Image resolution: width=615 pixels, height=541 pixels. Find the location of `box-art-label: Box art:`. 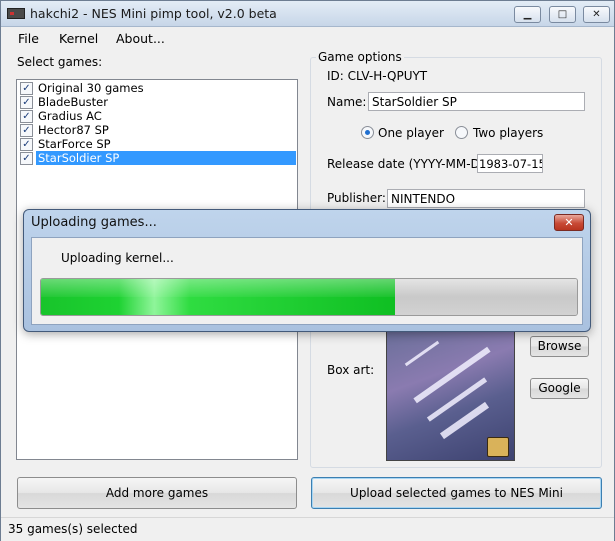

box-art-label: Box art: is located at coordinates (351, 370).